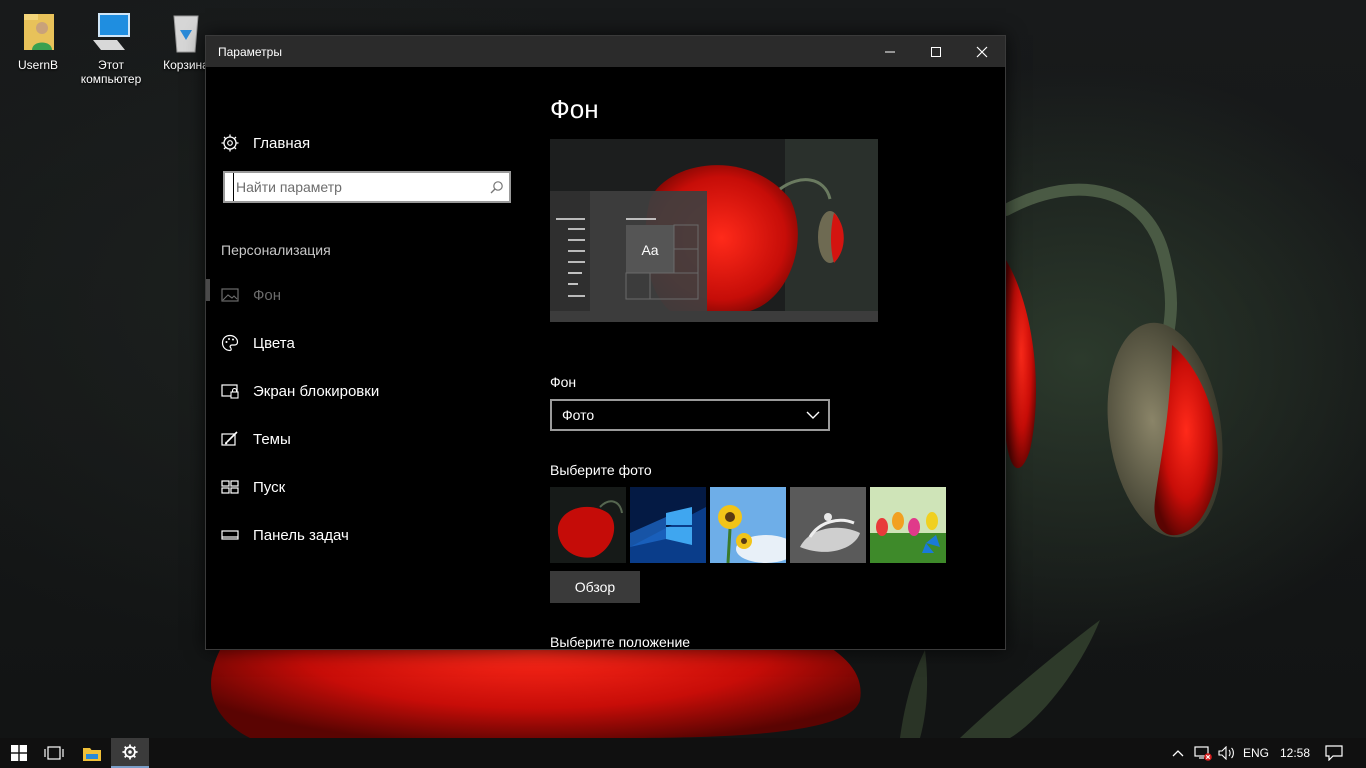 The width and height of the screenshot is (1366, 768). What do you see at coordinates (230, 439) in the screenshot?
I see `themes-icon` at bounding box center [230, 439].